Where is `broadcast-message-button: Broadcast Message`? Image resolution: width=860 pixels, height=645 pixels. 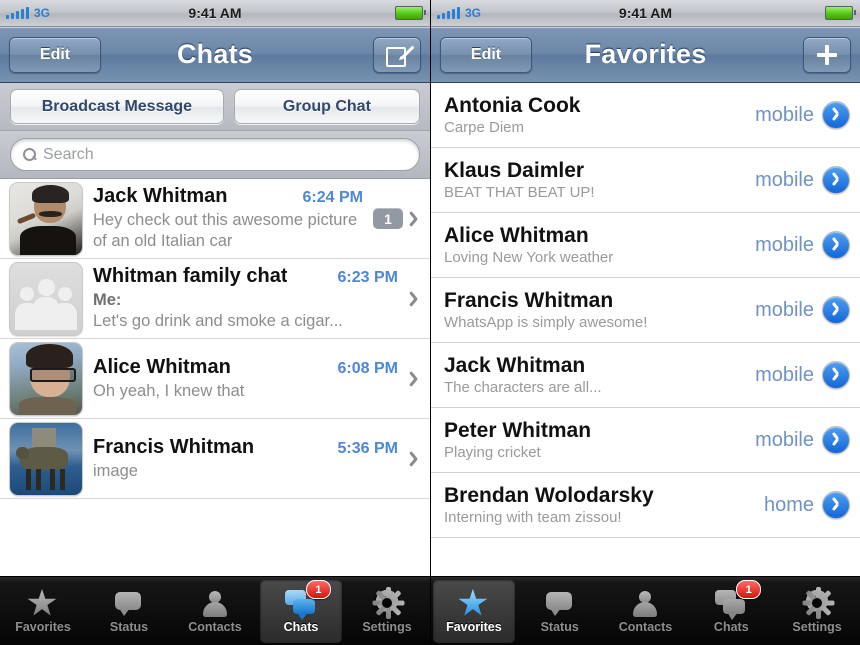
broadcast-message-button: Broadcast Message is located at coordinates (117, 106).